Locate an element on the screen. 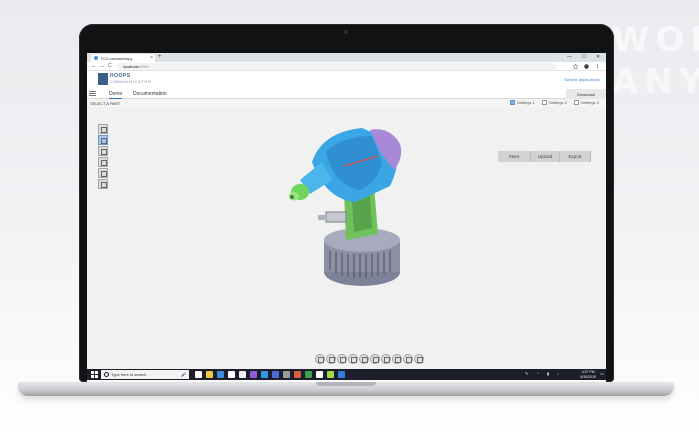 The width and height of the screenshot is (699, 435). measure-icon is located at coordinates (103, 162).